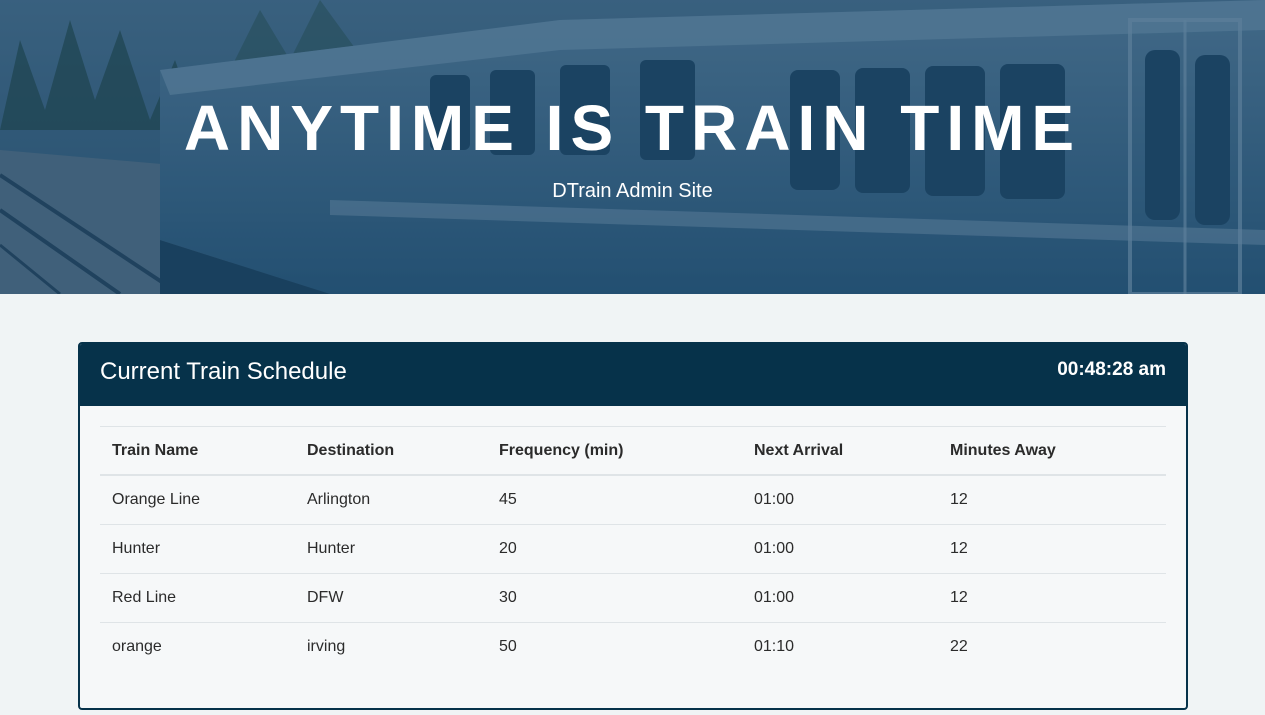  Describe the element at coordinates (632, 128) in the screenshot. I see `hero-title: ANYTIME IS TRAIN TIME` at that location.